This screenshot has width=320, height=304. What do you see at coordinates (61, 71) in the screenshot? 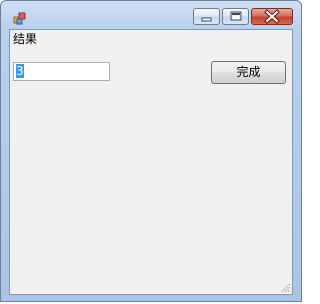
I see `result-input: 3` at bounding box center [61, 71].